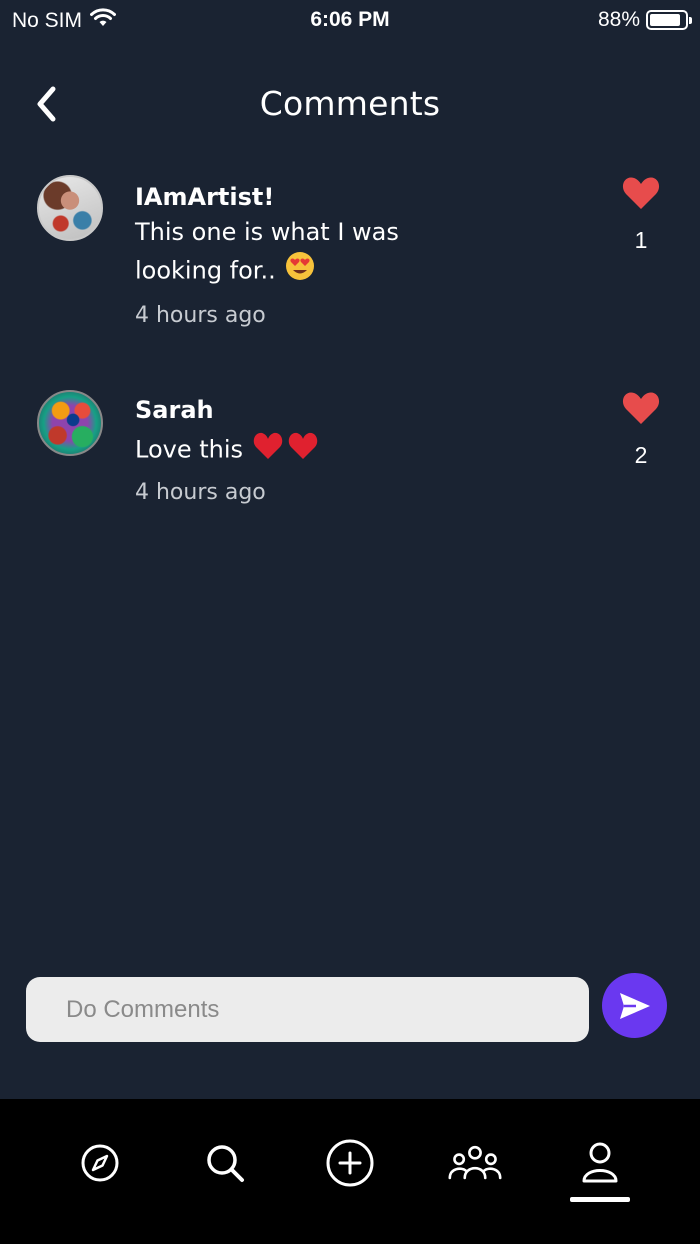  I want to click on profile-icon, so click(600, 1162).